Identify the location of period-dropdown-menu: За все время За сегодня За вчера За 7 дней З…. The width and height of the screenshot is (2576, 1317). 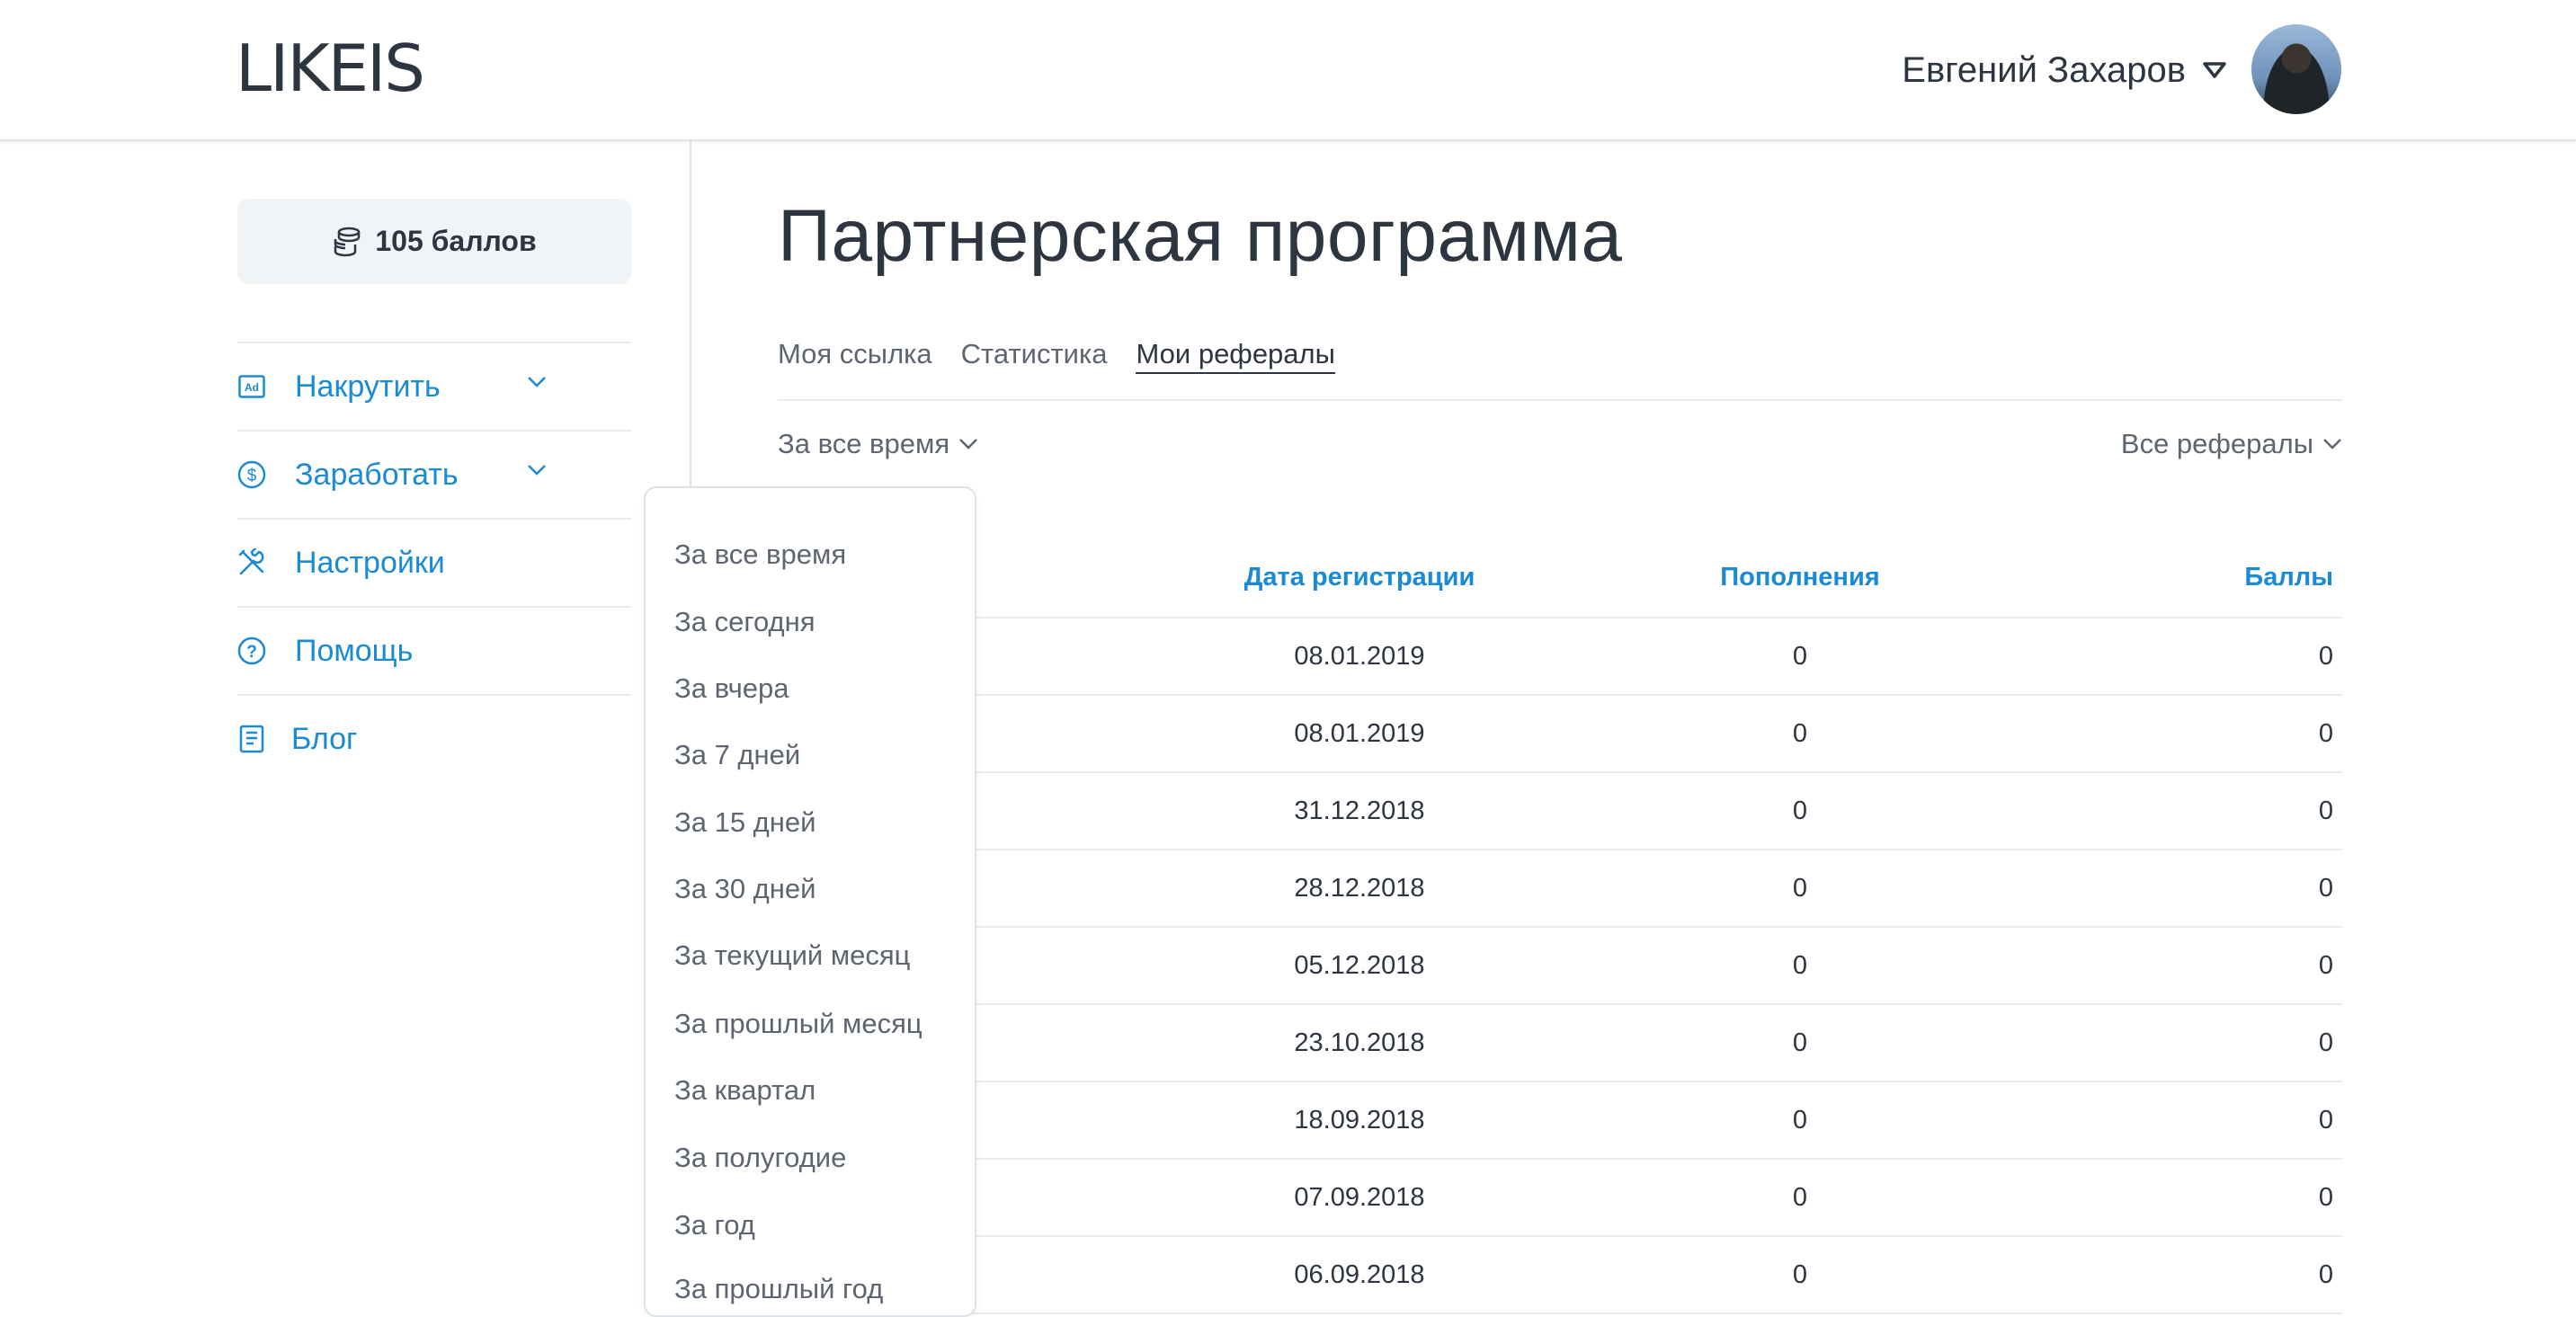
(810, 901).